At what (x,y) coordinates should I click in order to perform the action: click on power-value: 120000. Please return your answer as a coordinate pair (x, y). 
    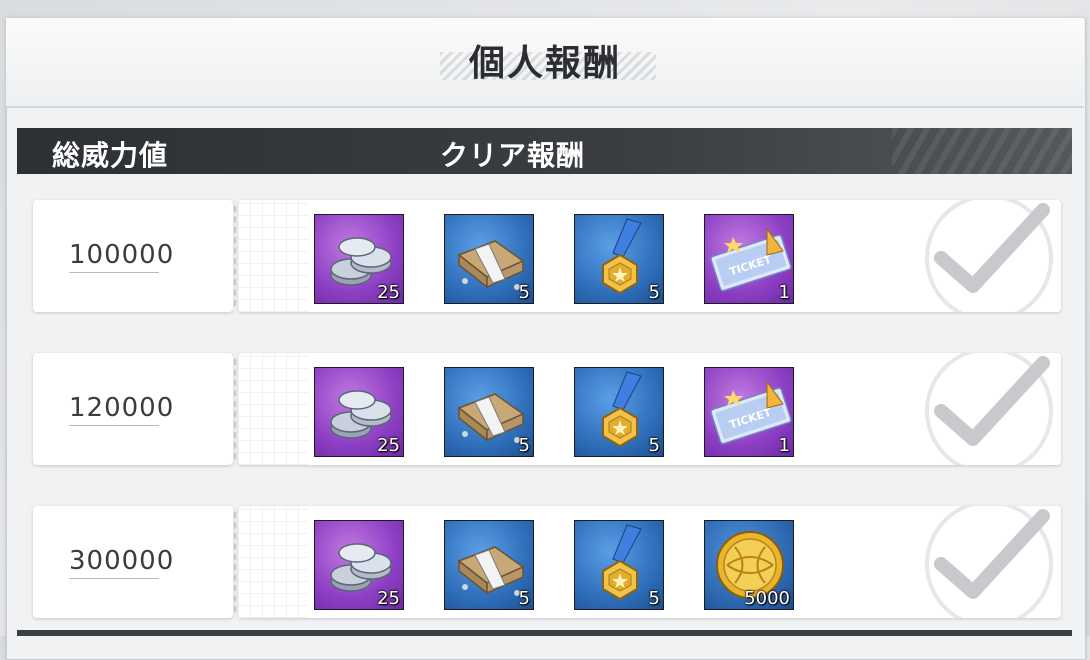
    Looking at the image, I should click on (122, 408).